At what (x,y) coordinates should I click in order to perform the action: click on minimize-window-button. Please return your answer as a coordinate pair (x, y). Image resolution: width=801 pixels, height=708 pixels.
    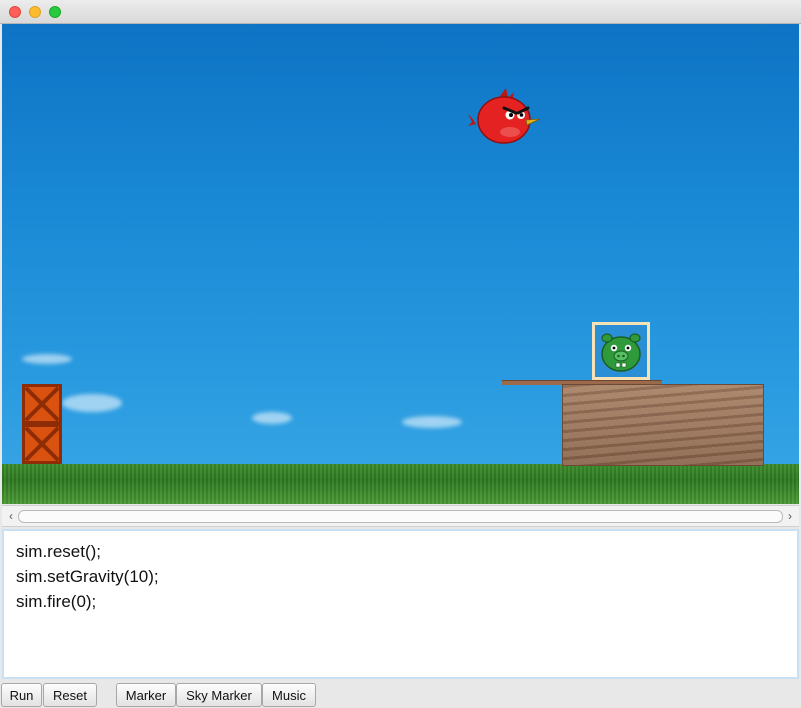
    Looking at the image, I should click on (35, 12).